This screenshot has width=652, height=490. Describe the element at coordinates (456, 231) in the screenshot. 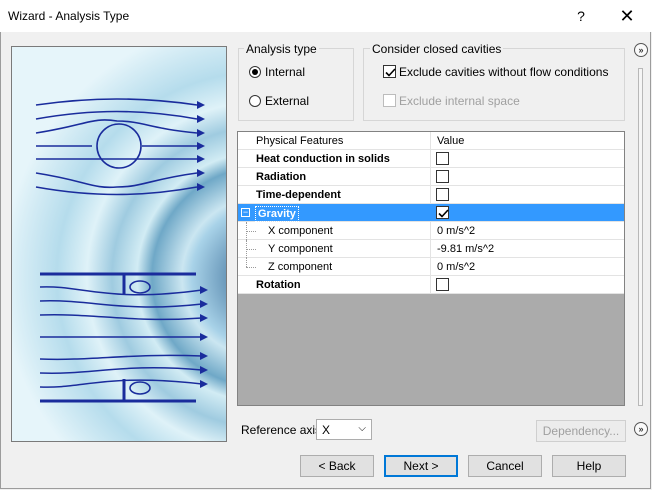

I see `x-component-value: 0 m/s^2` at that location.